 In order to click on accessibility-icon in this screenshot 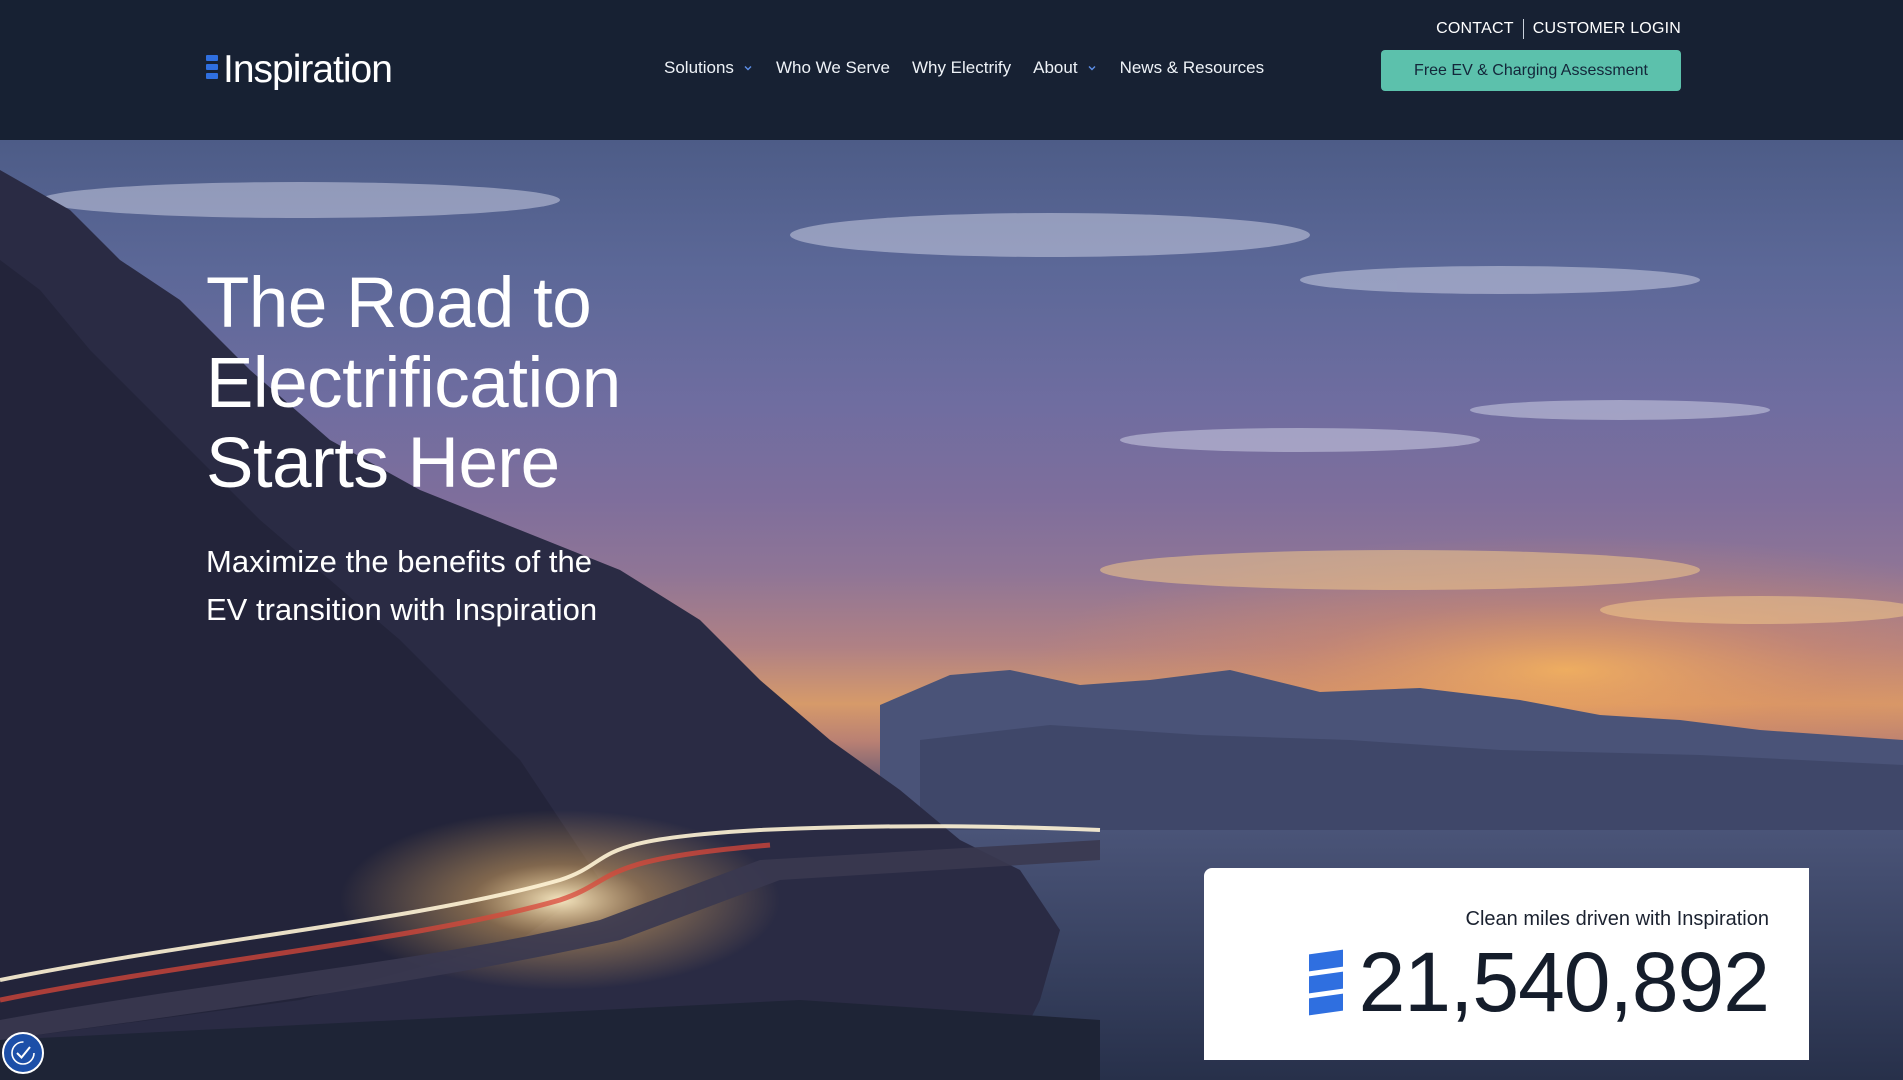, I will do `click(23, 1053)`.